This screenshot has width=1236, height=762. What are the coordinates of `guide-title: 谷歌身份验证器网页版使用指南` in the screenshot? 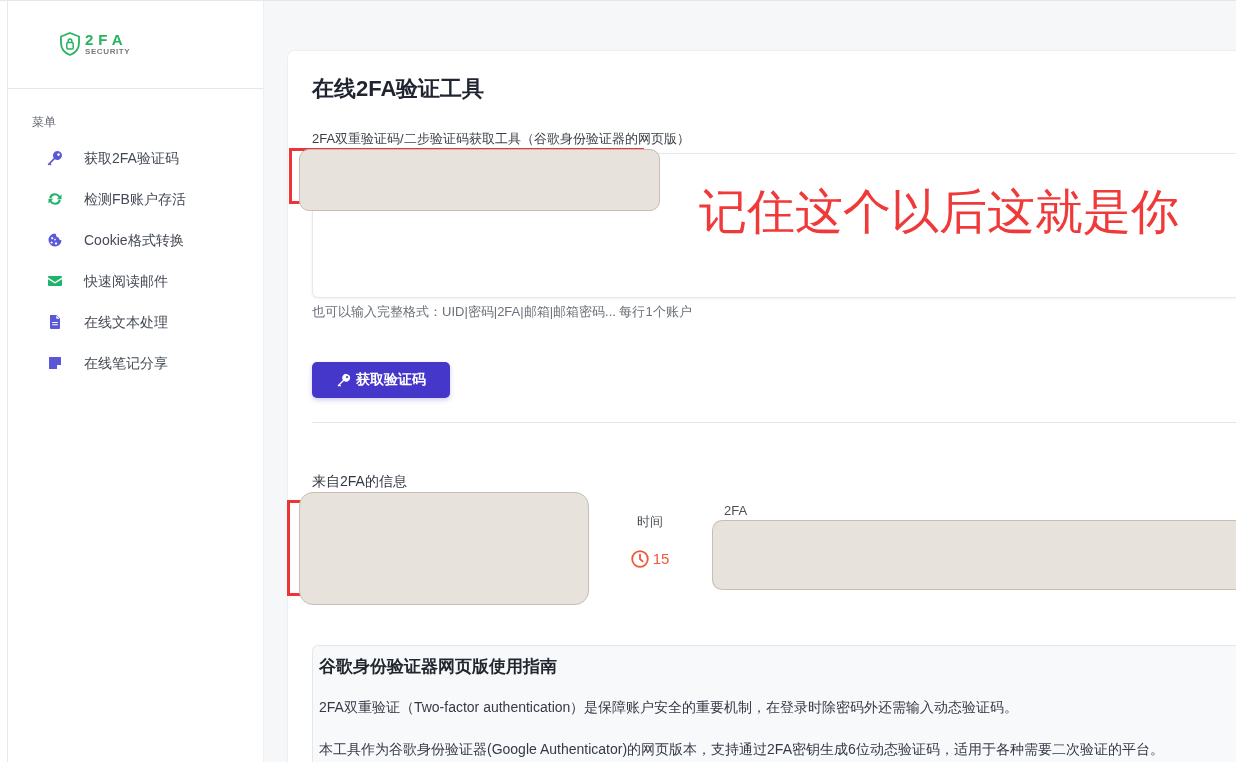 It's located at (438, 667).